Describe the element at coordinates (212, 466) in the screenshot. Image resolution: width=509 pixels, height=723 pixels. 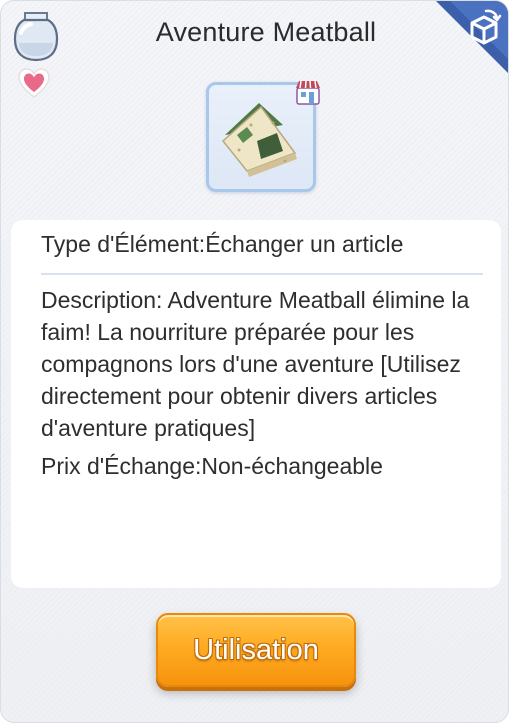
I see `item-price-text: Prix d'Échange:Non-échangeable` at that location.